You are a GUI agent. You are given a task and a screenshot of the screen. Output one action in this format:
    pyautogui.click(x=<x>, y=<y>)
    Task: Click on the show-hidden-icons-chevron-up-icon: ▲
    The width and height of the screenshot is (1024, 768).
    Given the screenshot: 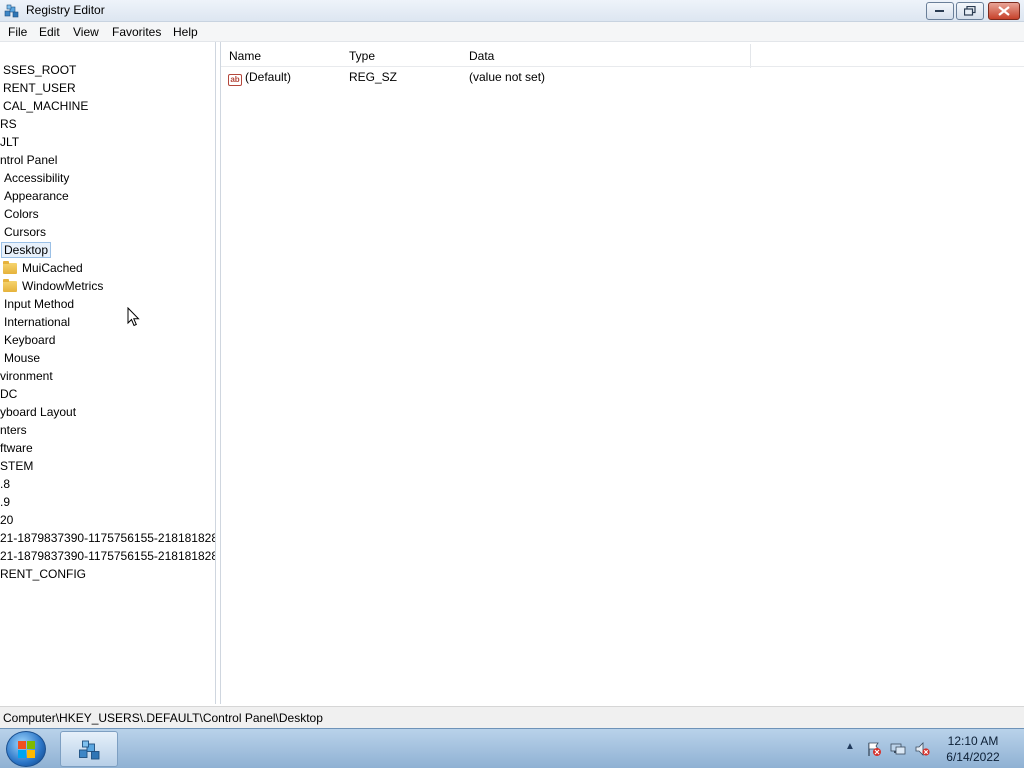 What is the action you would take?
    pyautogui.click(x=850, y=754)
    